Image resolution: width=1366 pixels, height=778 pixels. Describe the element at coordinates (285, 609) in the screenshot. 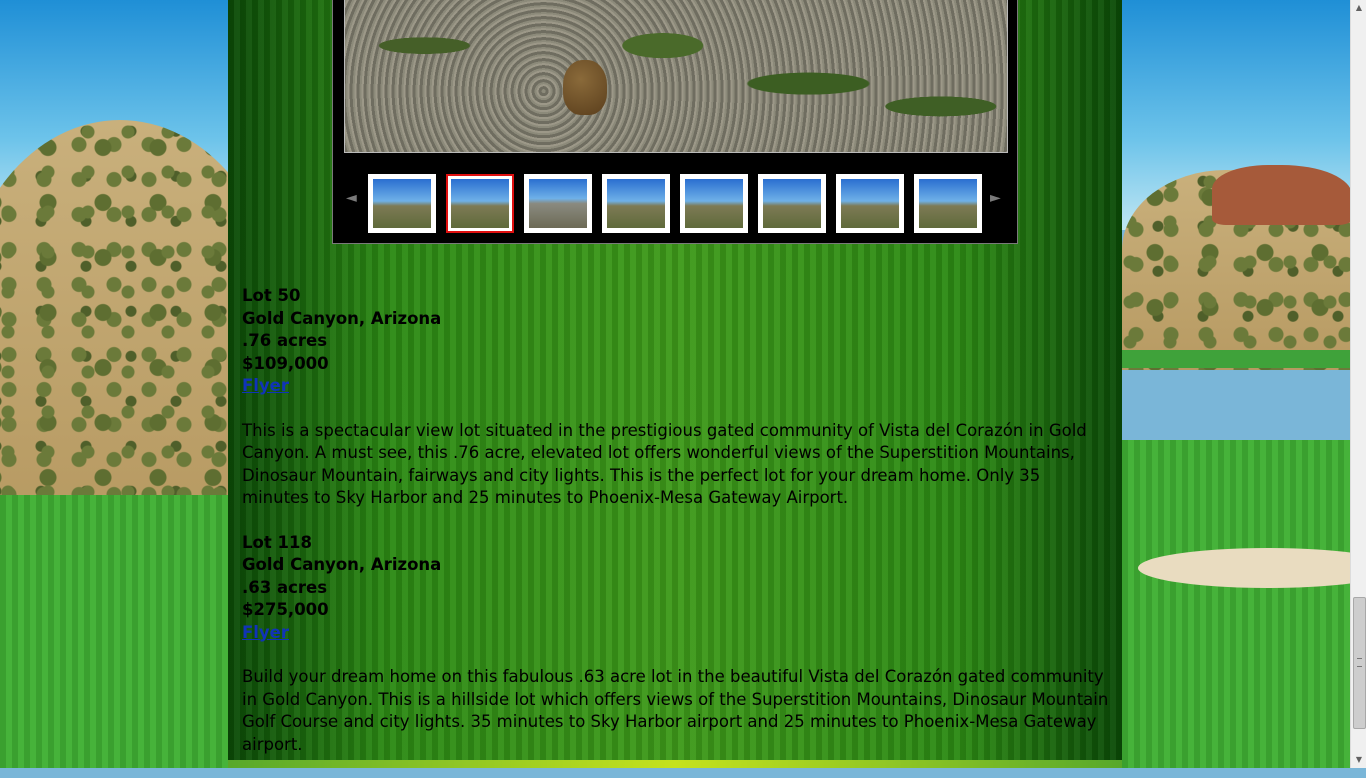

I see `lot-price: $275,000` at that location.